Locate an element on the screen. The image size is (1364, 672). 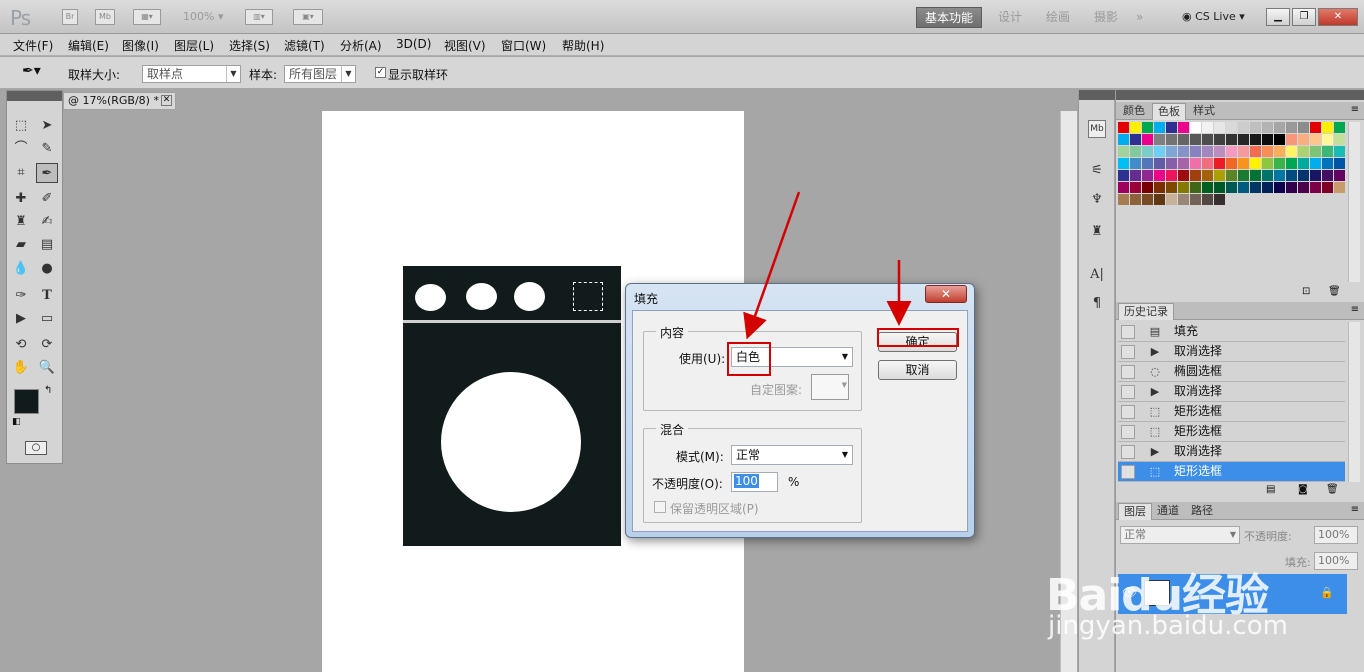
move-tool-icon: ➤ is located at coordinates (47, 126).